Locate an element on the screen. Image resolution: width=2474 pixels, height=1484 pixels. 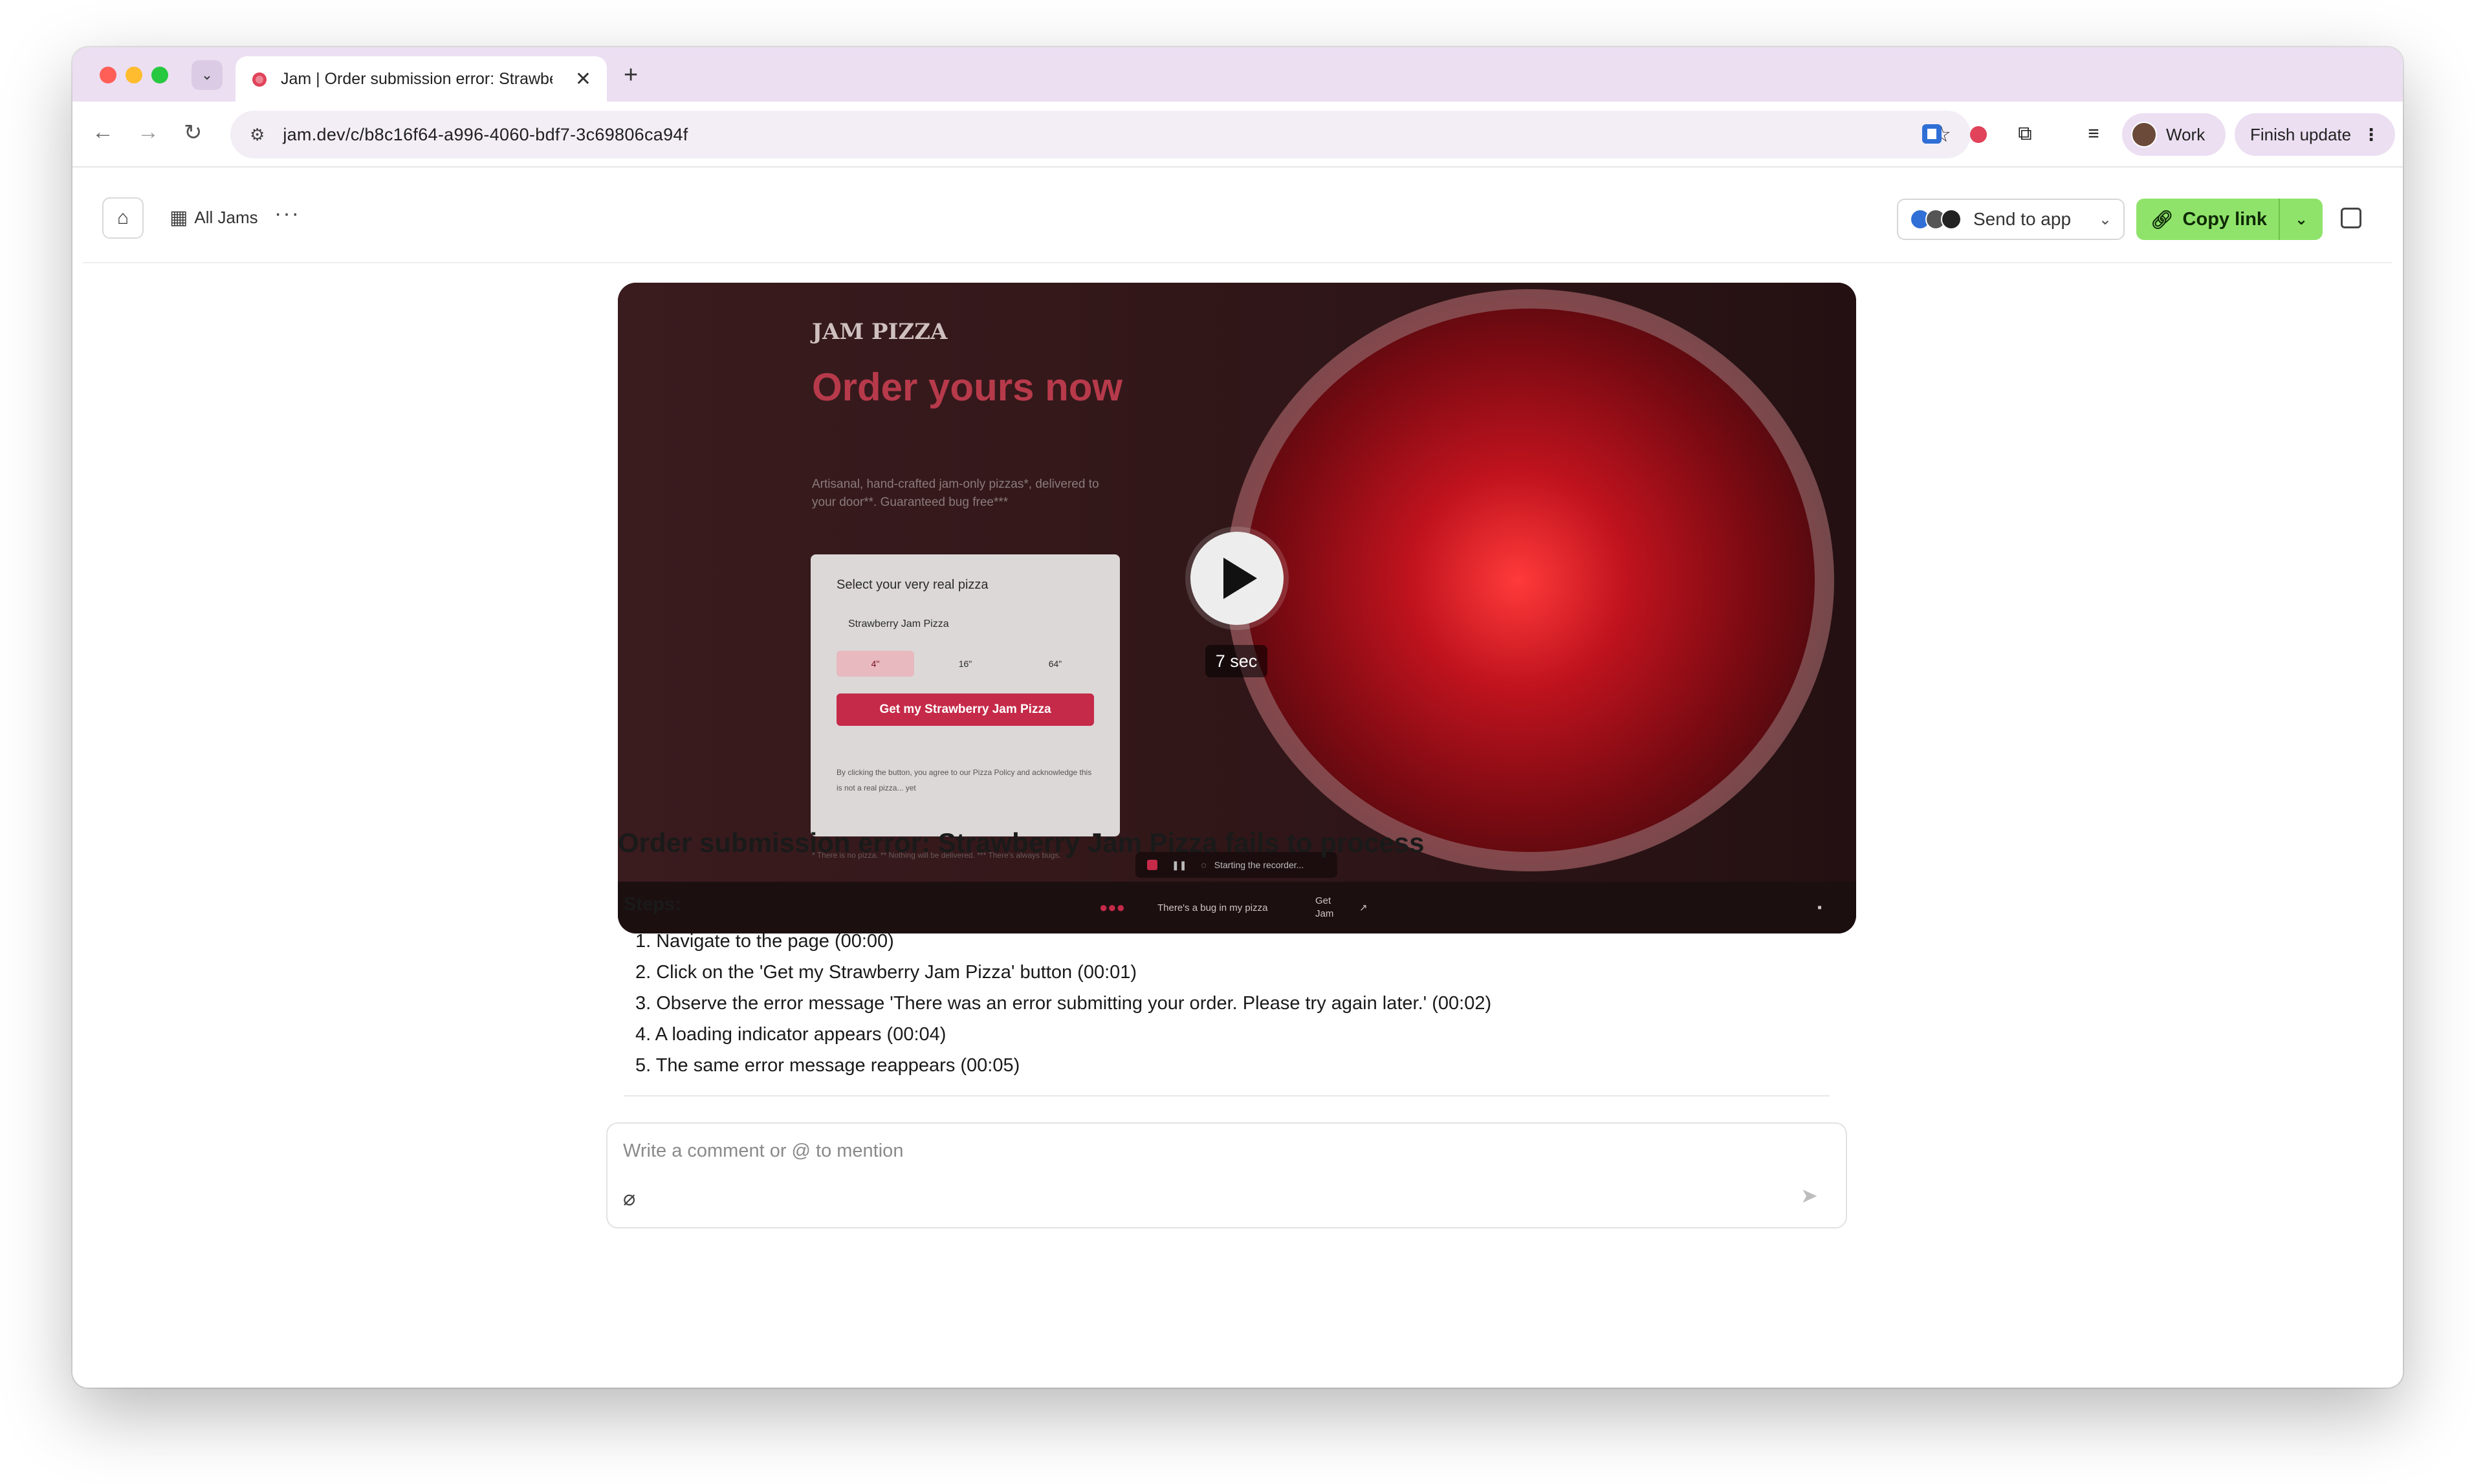
site-settings-icon: ⚙ is located at coordinates (257, 135).